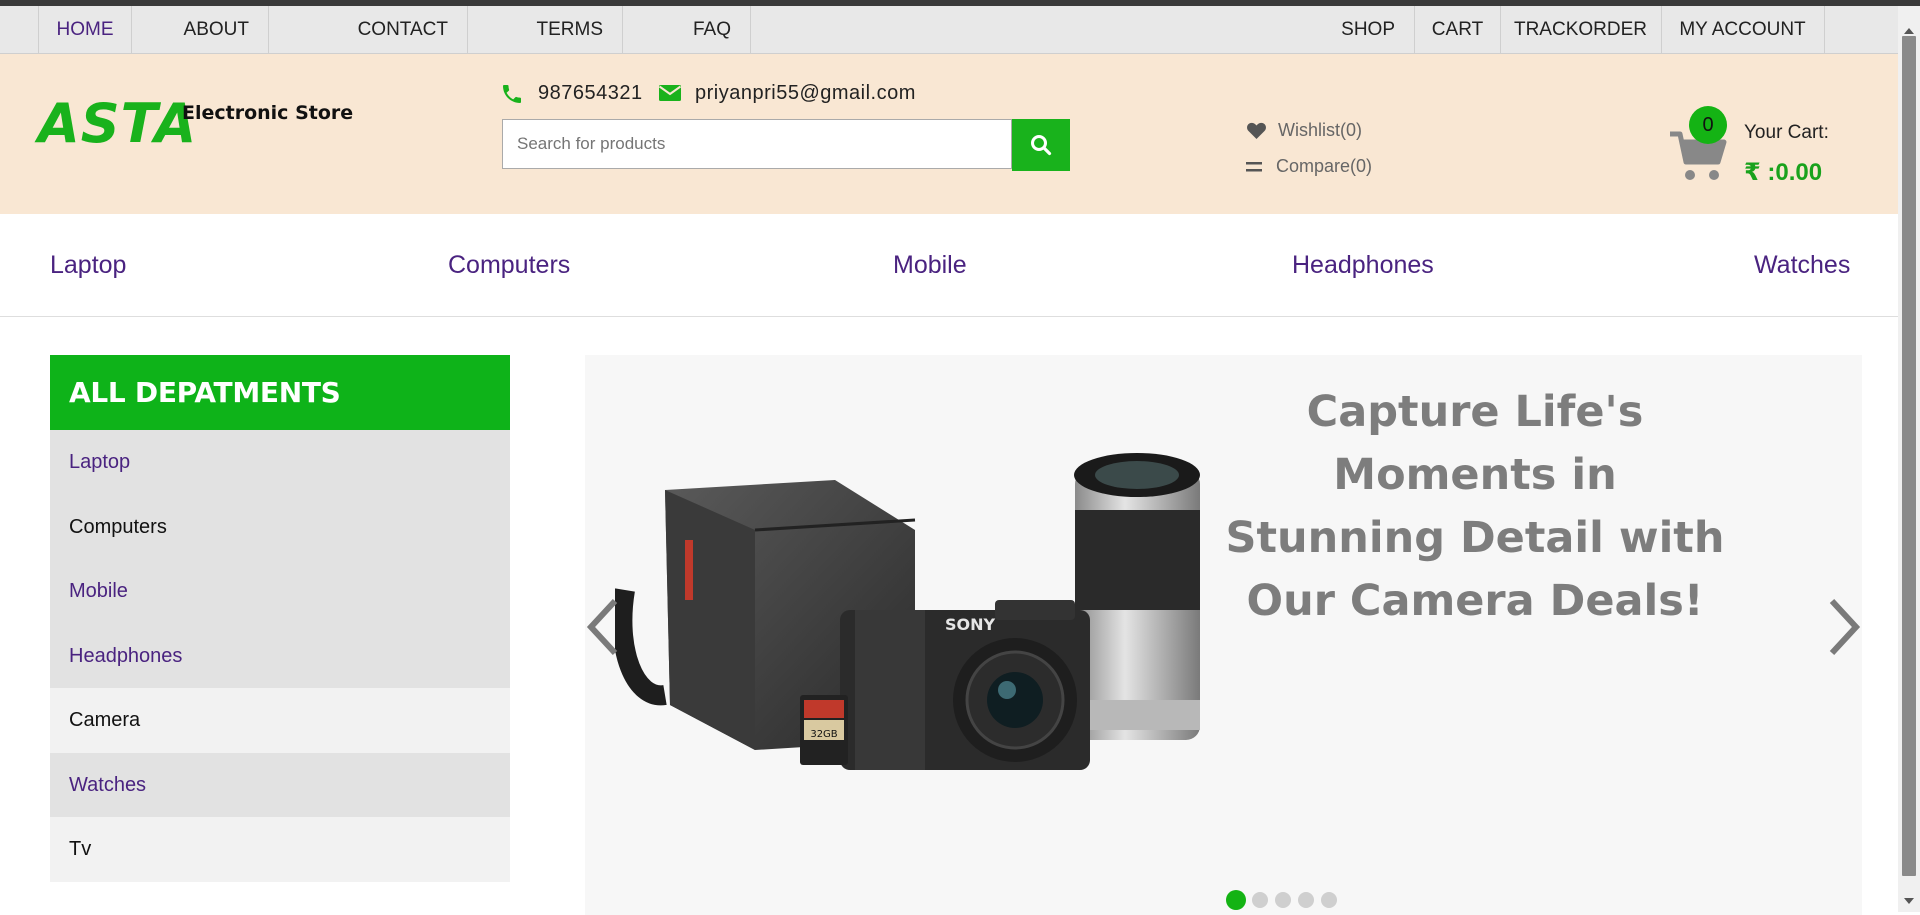  Describe the element at coordinates (590, 93) in the screenshot. I see `phone-number: 987654321` at that location.